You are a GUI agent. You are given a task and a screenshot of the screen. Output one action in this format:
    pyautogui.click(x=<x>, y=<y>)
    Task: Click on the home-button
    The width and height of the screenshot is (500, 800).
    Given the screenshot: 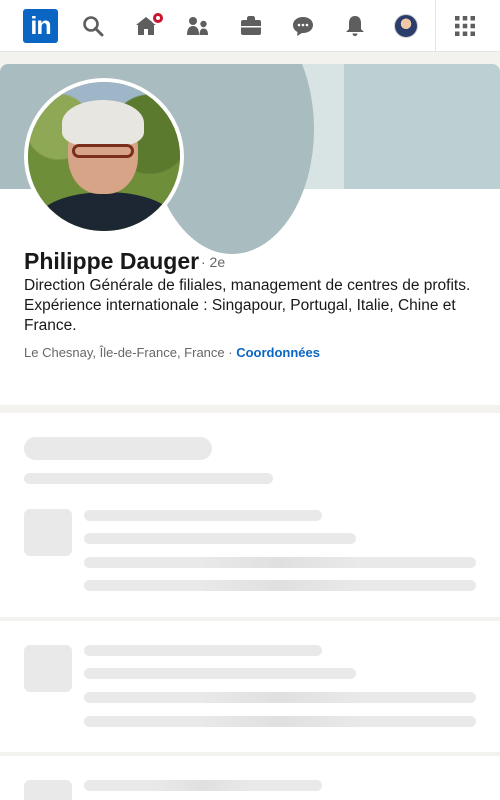 What is the action you would take?
    pyautogui.click(x=146, y=26)
    